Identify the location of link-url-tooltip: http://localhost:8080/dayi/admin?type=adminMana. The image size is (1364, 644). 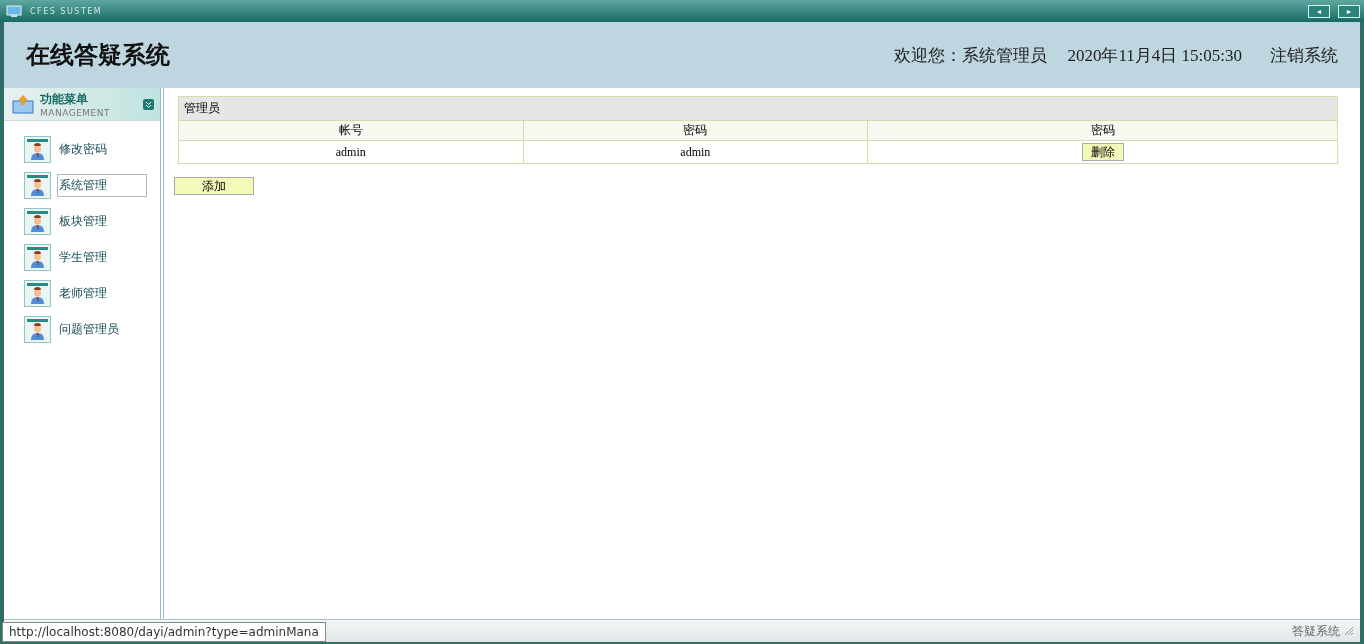
(164, 632).